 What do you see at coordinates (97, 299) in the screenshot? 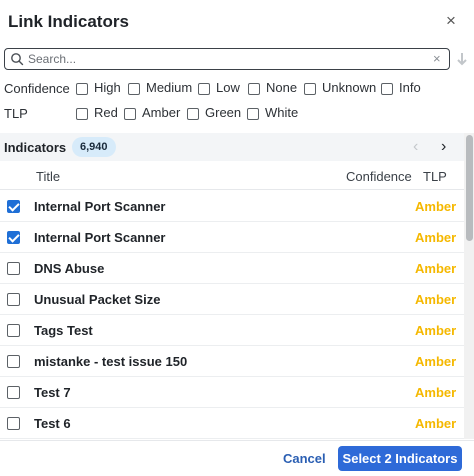
I see `row-title: Unusual Packet Size` at bounding box center [97, 299].